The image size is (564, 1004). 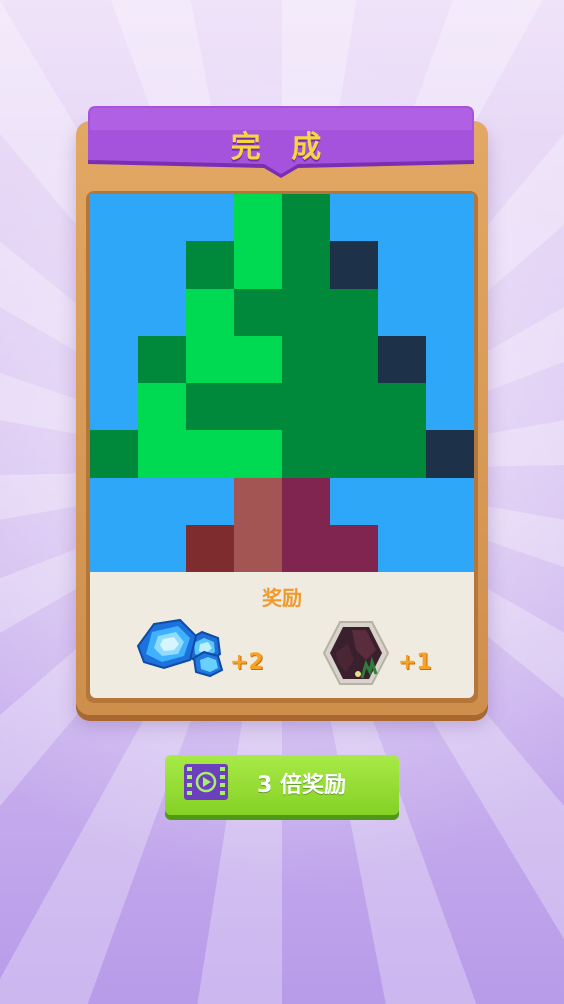 I want to click on video-play-icon, so click(x=206, y=782).